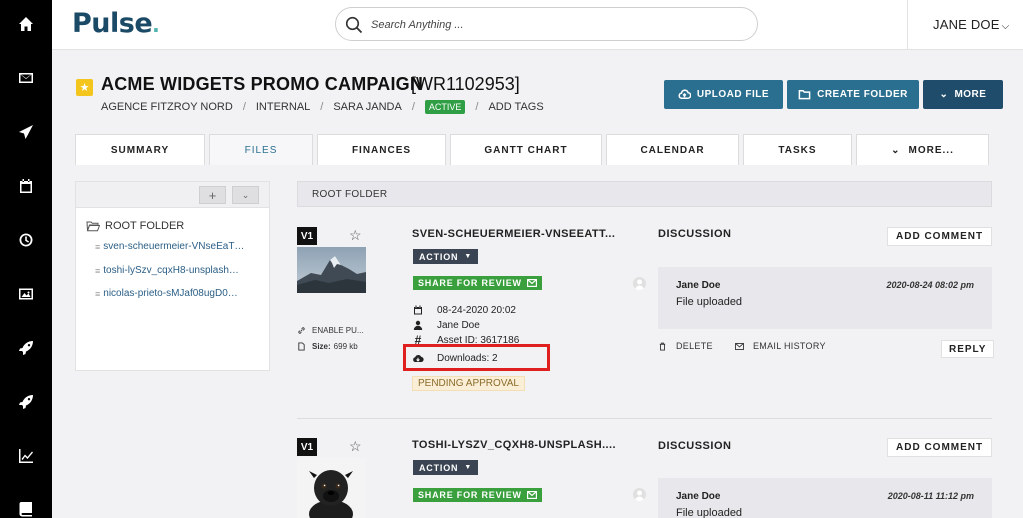 The image size is (1023, 518). I want to click on tab-summary: SUMMARY, so click(140, 149).